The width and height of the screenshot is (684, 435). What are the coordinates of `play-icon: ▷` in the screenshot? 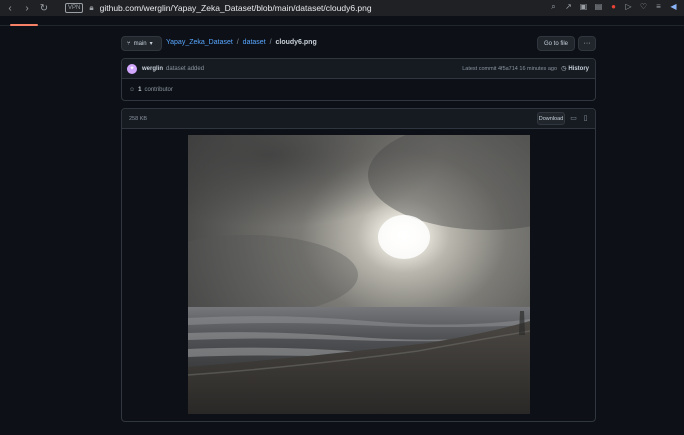 It's located at (628, 6).